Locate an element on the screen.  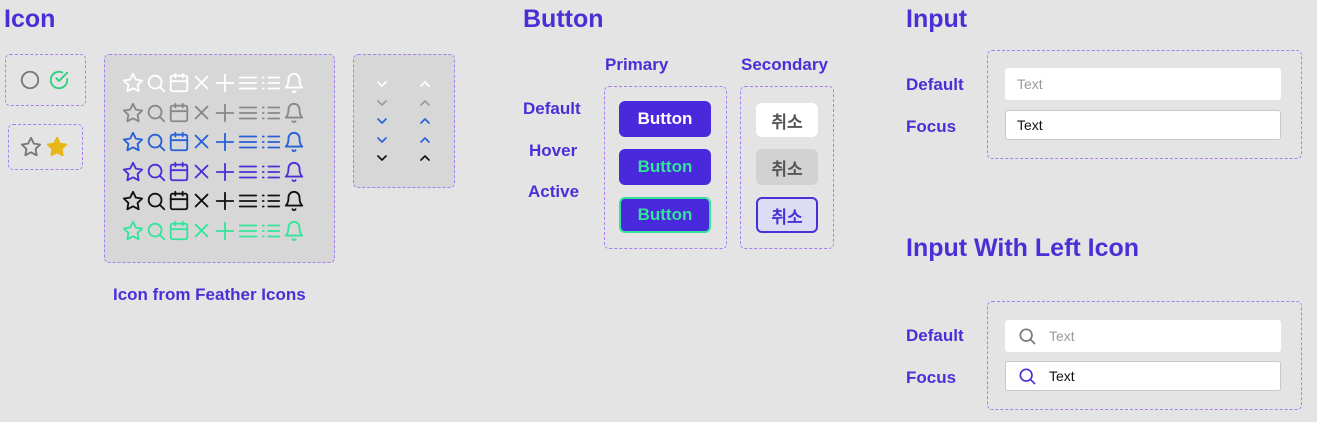
primary-button-hover: Button is located at coordinates (665, 167).